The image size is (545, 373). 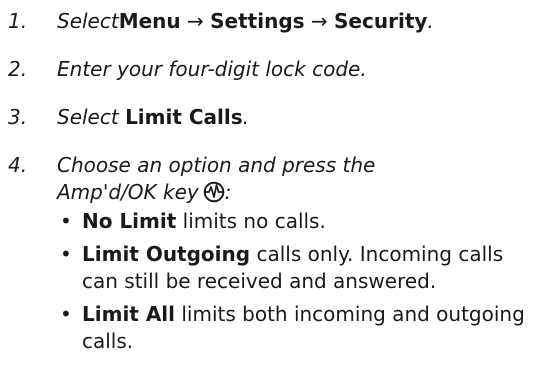 I want to click on limit-calls-label: Limit Calls, so click(x=184, y=117).